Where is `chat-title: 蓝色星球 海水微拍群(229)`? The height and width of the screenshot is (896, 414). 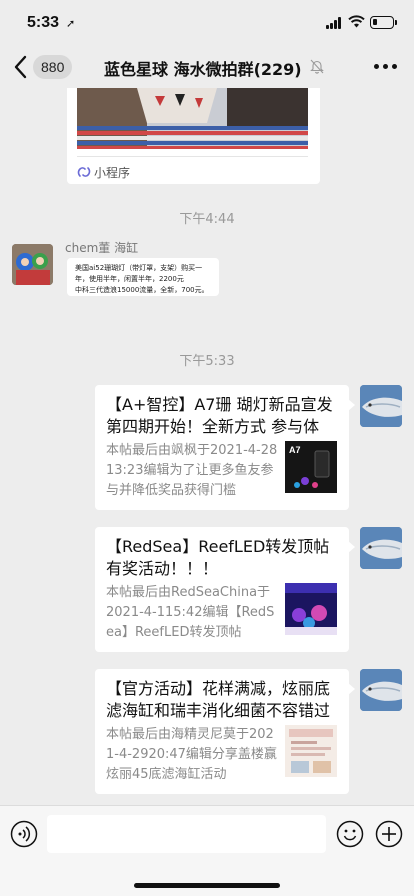 chat-title: 蓝色星球 海水微拍群(229) is located at coordinates (203, 68).